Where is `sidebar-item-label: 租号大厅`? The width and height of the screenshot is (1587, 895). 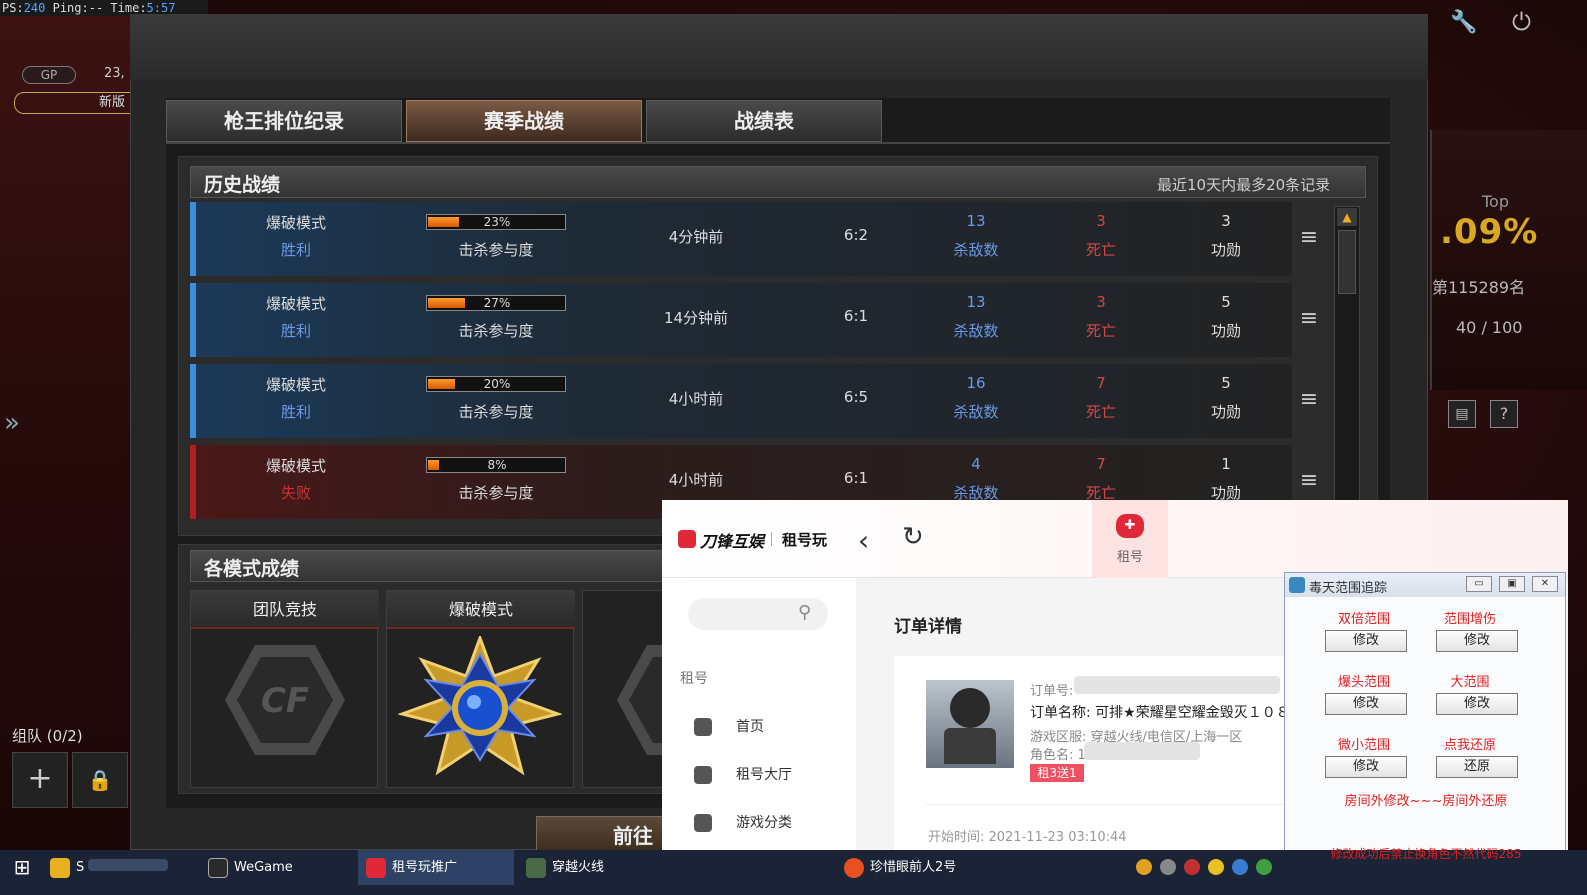
sidebar-item-label: 租号大厅 is located at coordinates (764, 775).